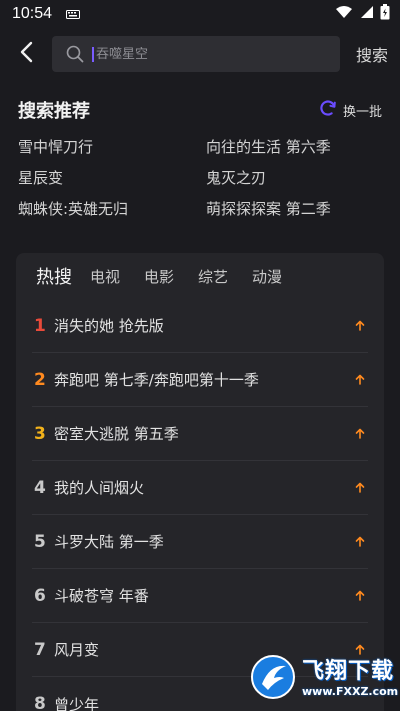 The height and width of the screenshot is (711, 400). What do you see at coordinates (328, 110) in the screenshot?
I see `refresh-icon` at bounding box center [328, 110].